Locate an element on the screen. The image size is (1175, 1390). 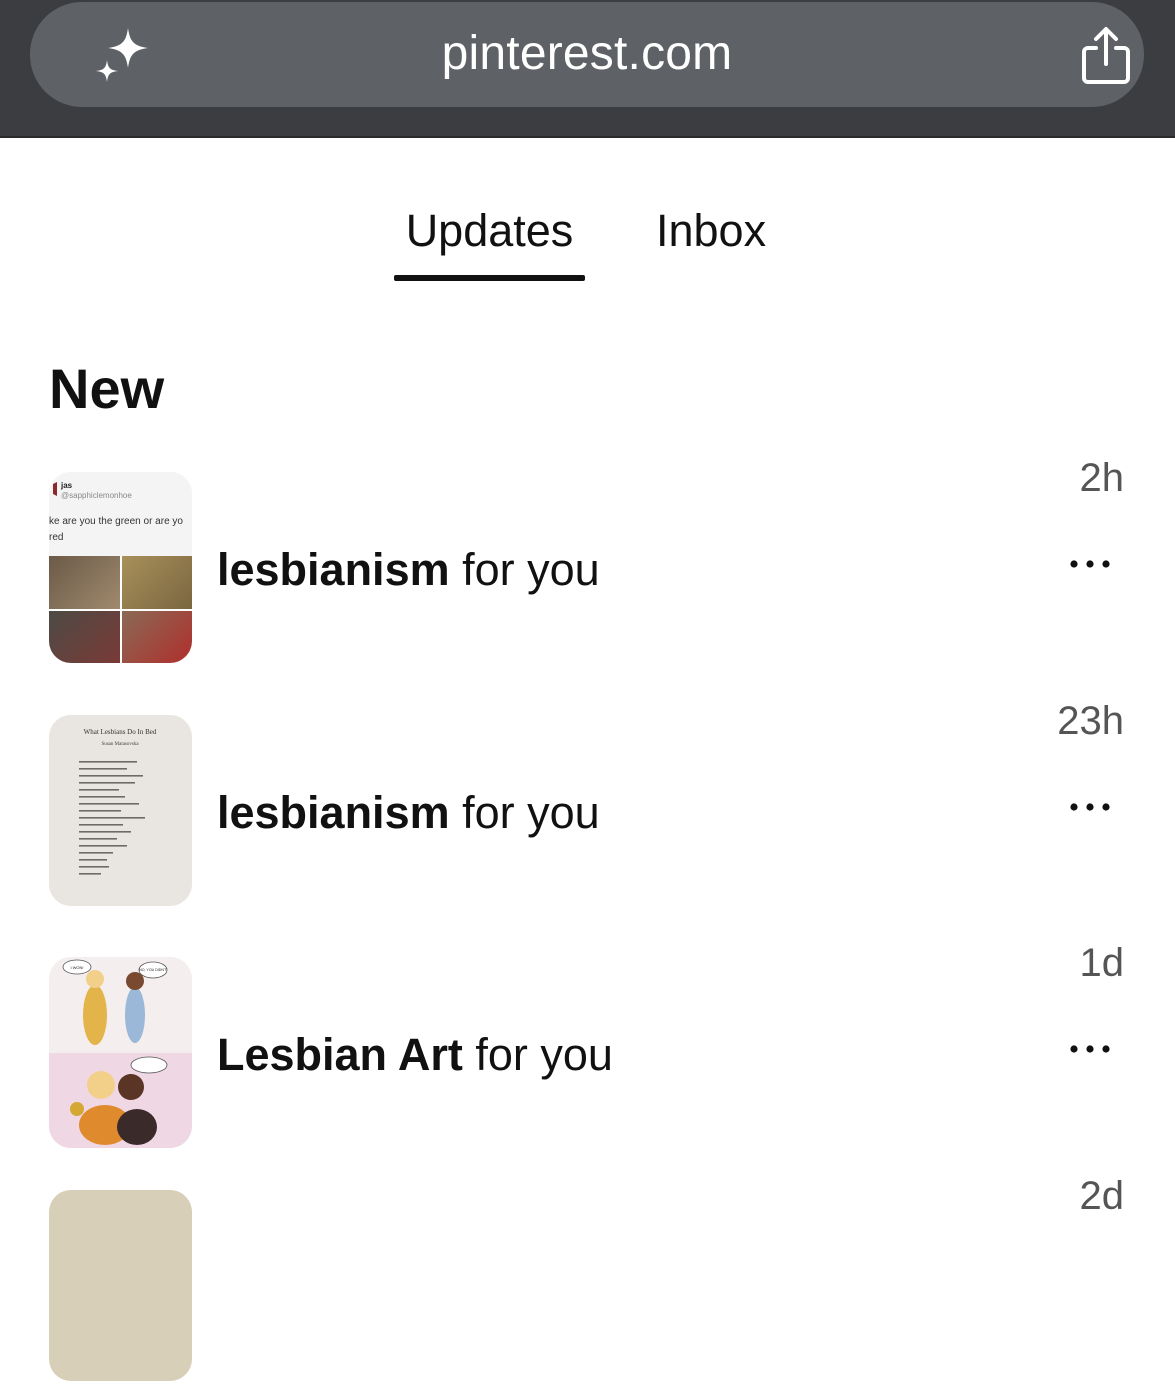
notification-text: Lesbian Art for you is located at coordinates (415, 1055).